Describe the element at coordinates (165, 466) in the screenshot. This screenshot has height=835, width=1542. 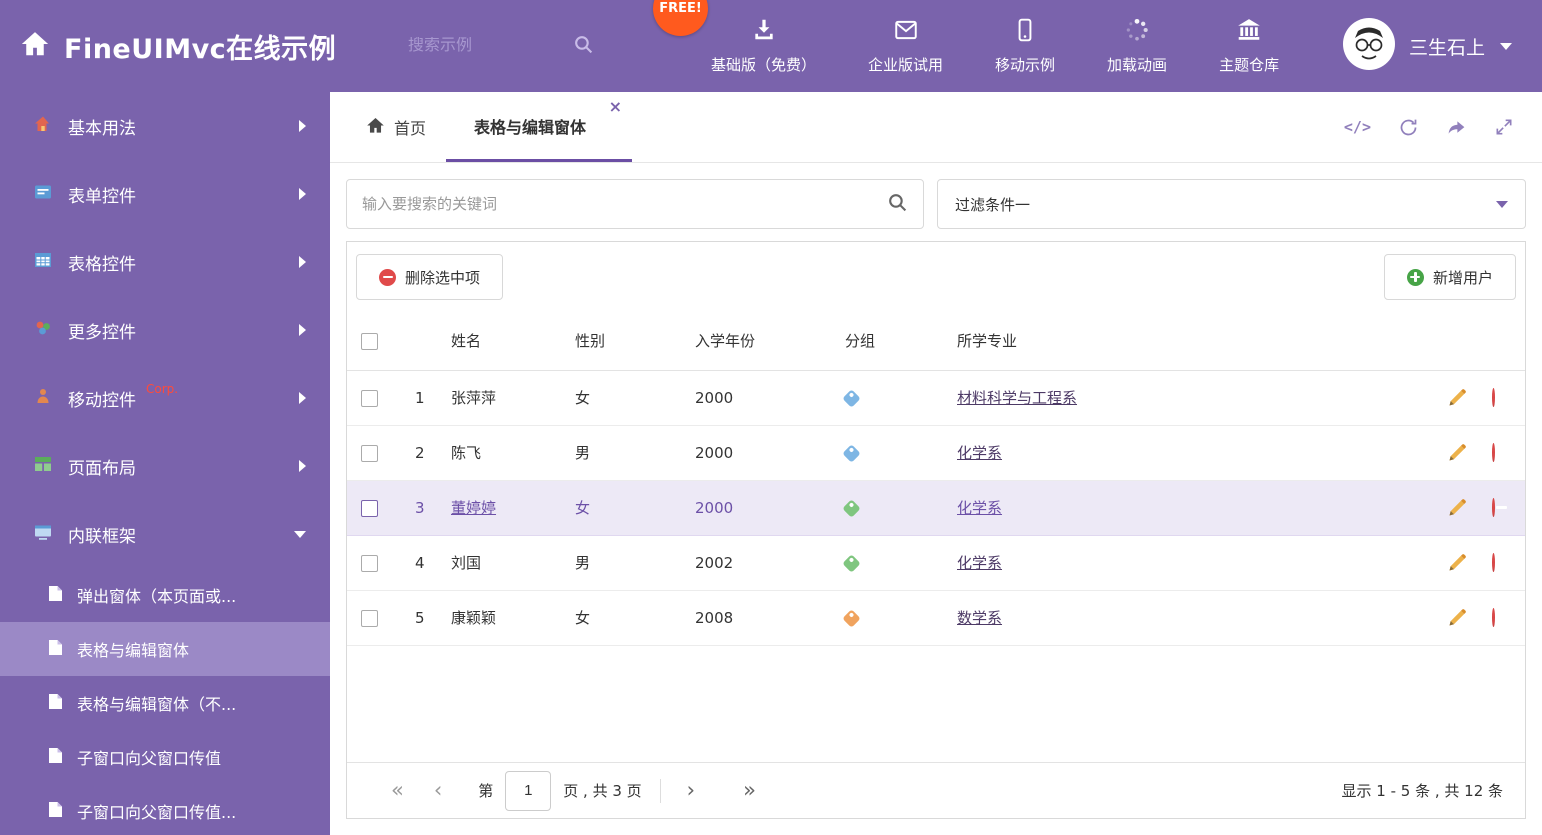
I see `sidebar-item-page-layout: 页面布局` at that location.